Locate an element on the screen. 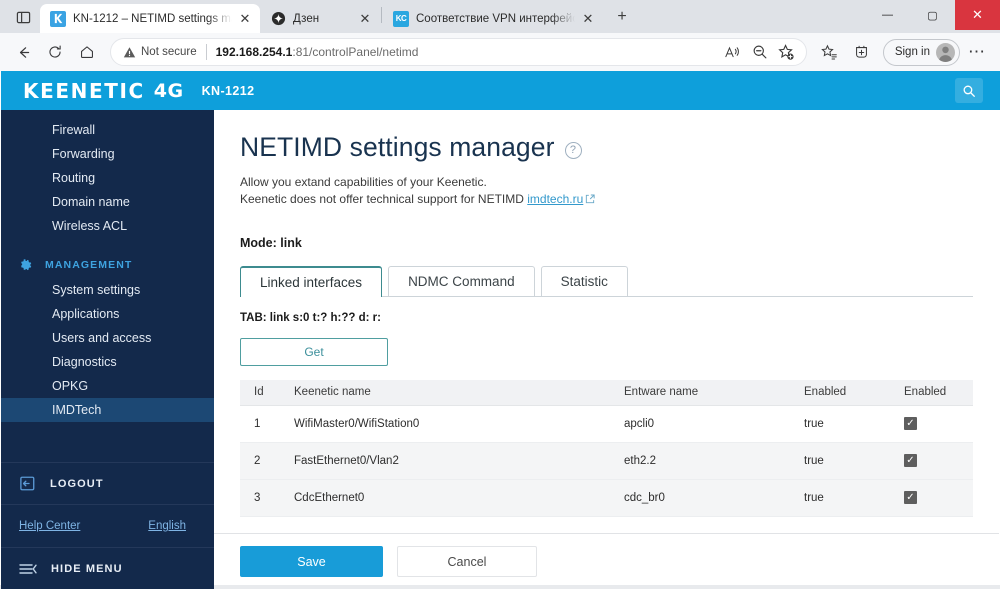 The width and height of the screenshot is (1000, 589). gear-icon is located at coordinates (26, 265).